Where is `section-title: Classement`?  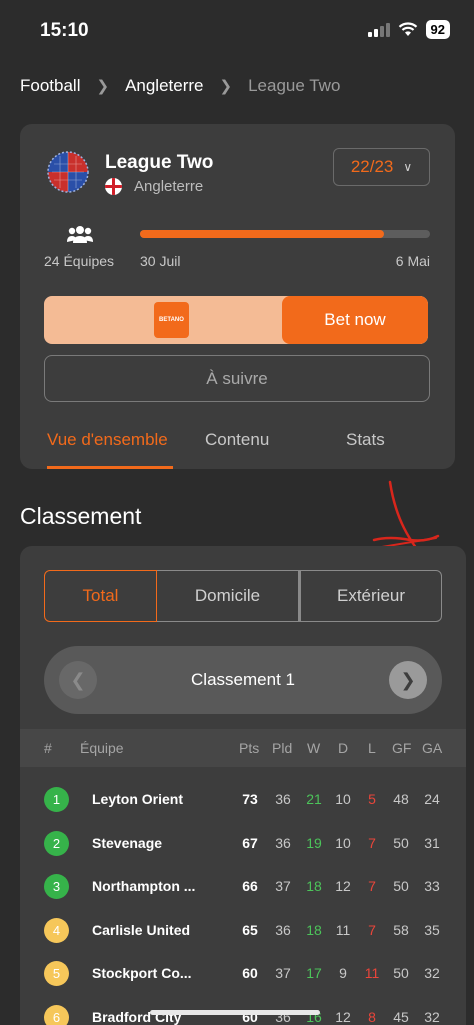
section-title: Classement is located at coordinates (81, 516).